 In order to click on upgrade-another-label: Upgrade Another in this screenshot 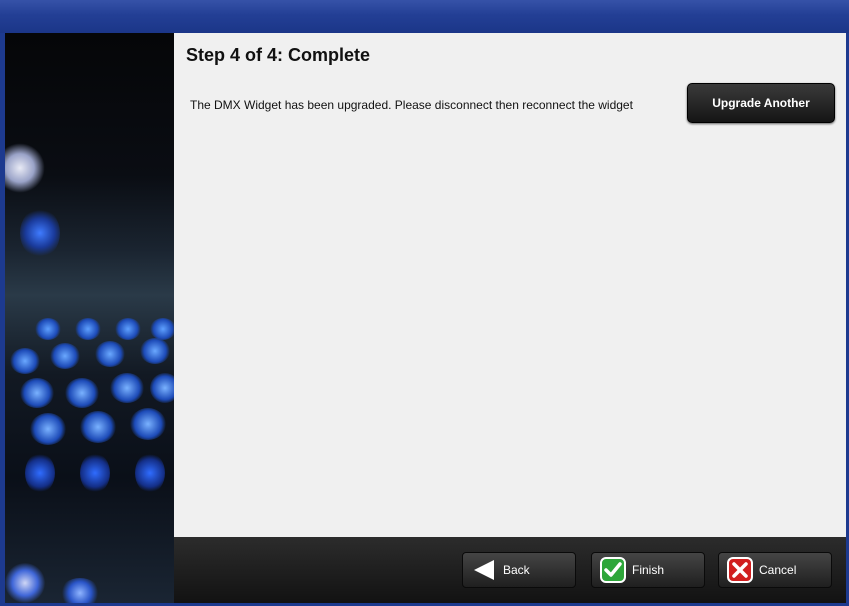, I will do `click(761, 103)`.